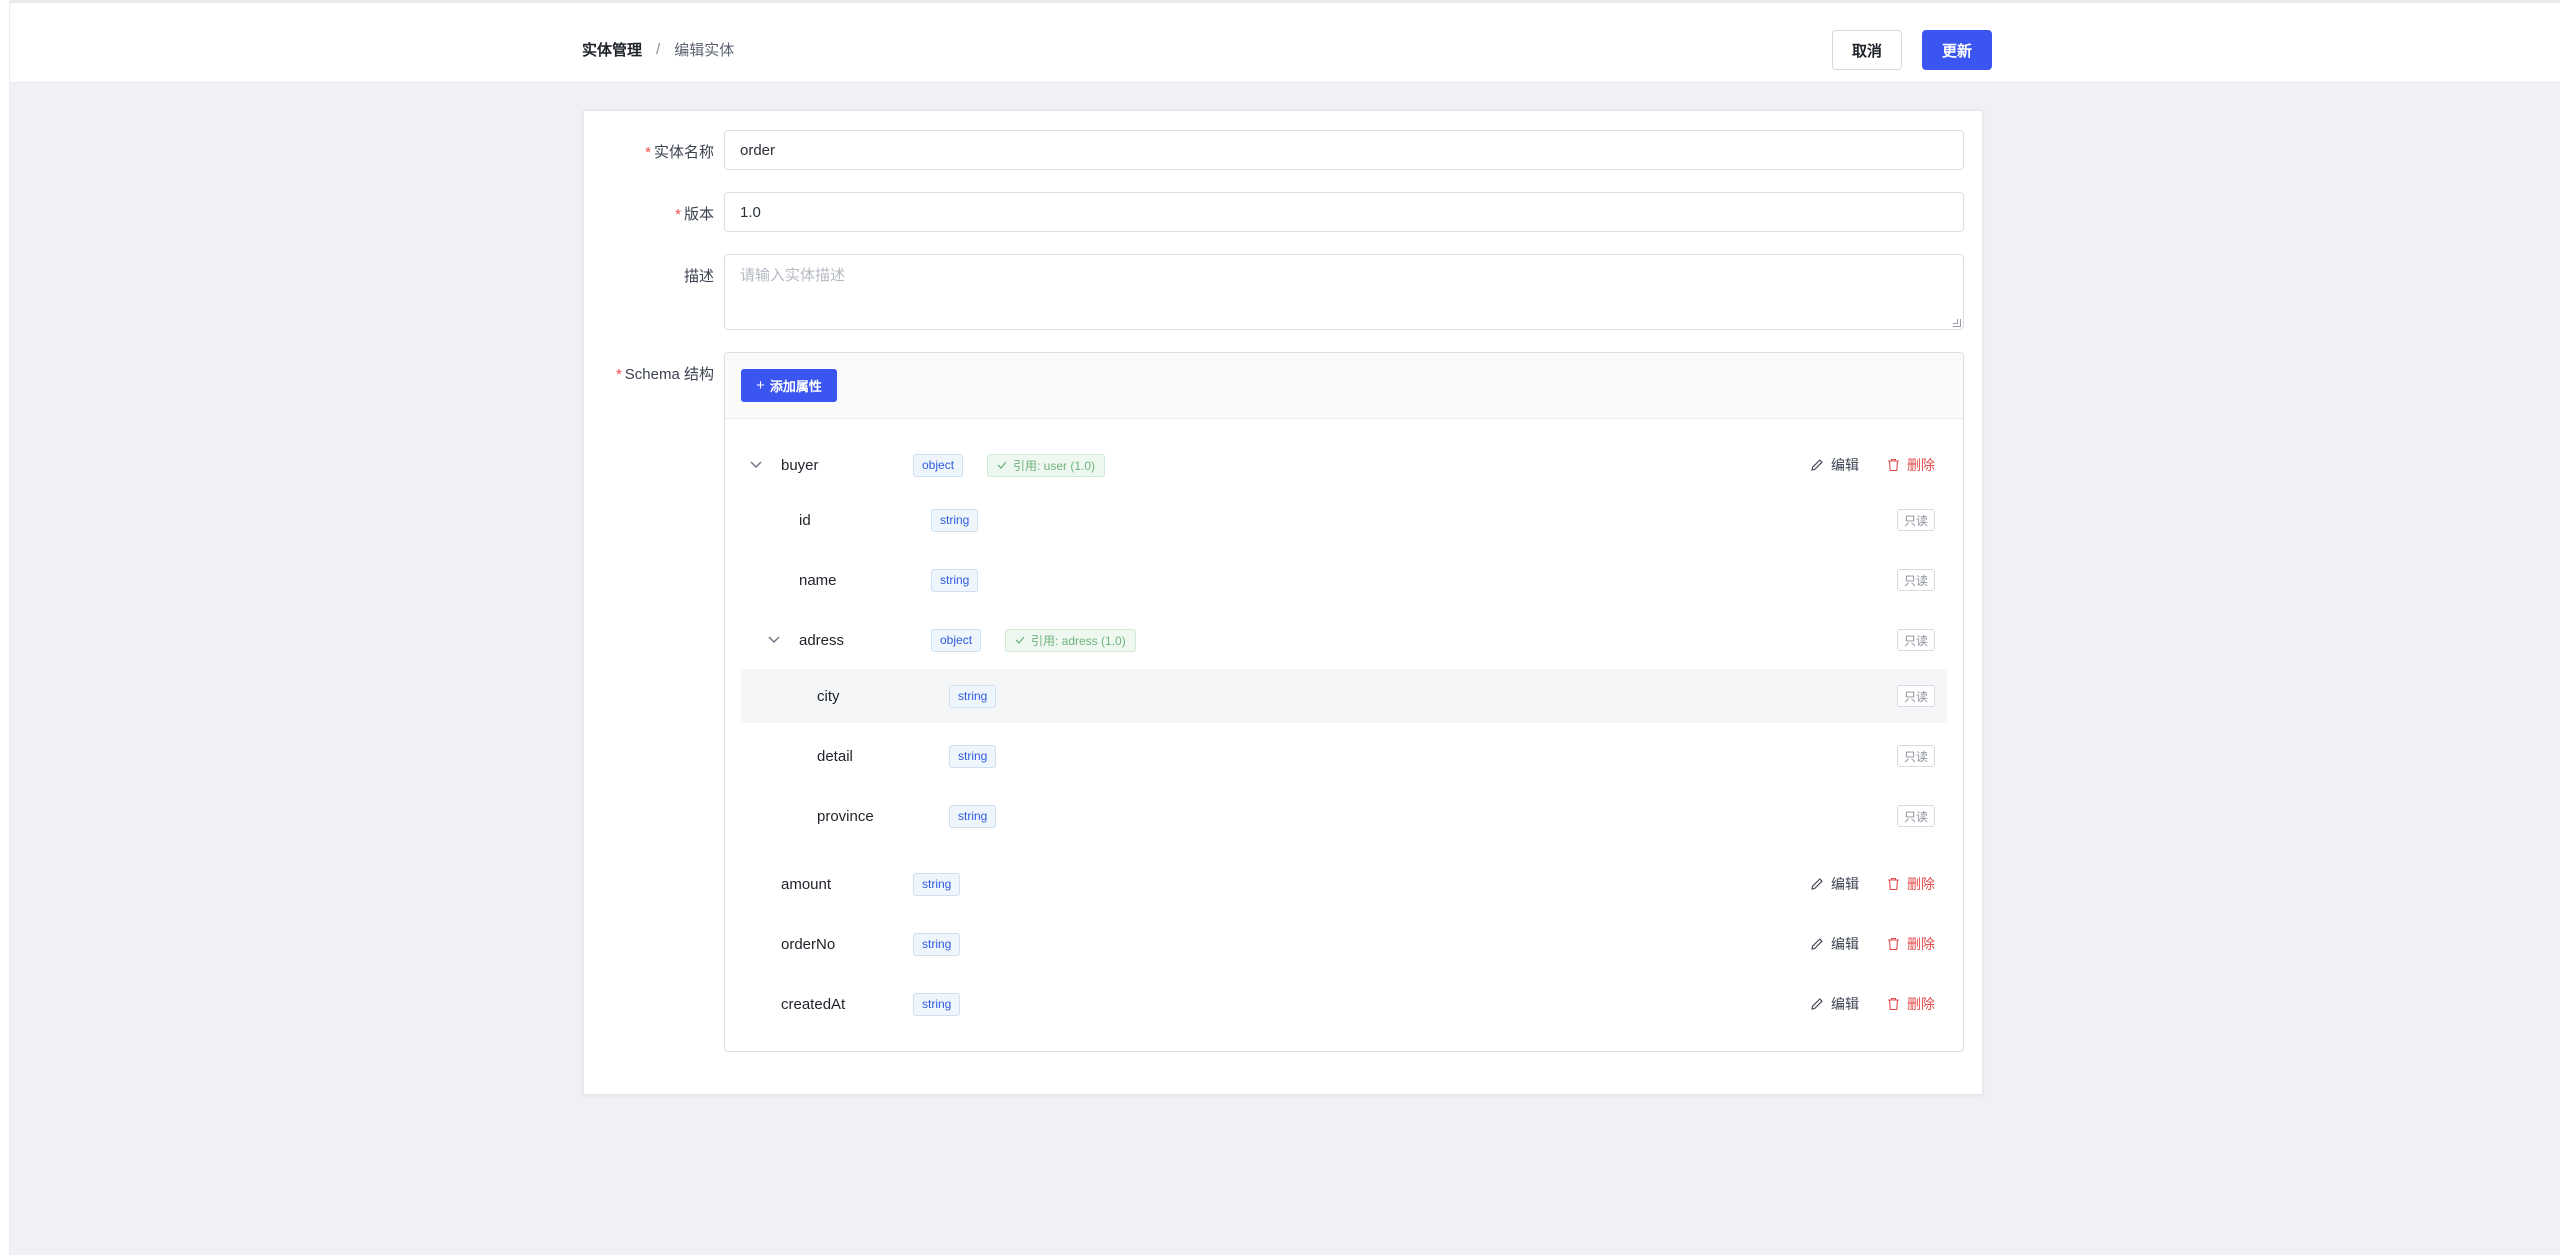 The width and height of the screenshot is (2560, 1255). Describe the element at coordinates (808, 944) in the screenshot. I see `field-name: orderNo` at that location.